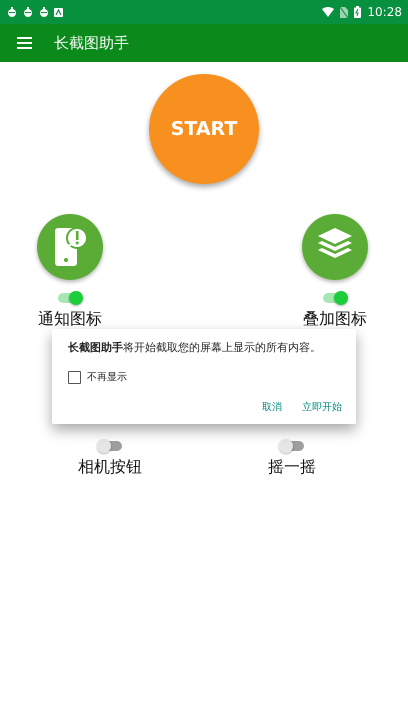 The image size is (408, 727). Describe the element at coordinates (344, 12) in the screenshot. I see `no-sim-icon` at that location.